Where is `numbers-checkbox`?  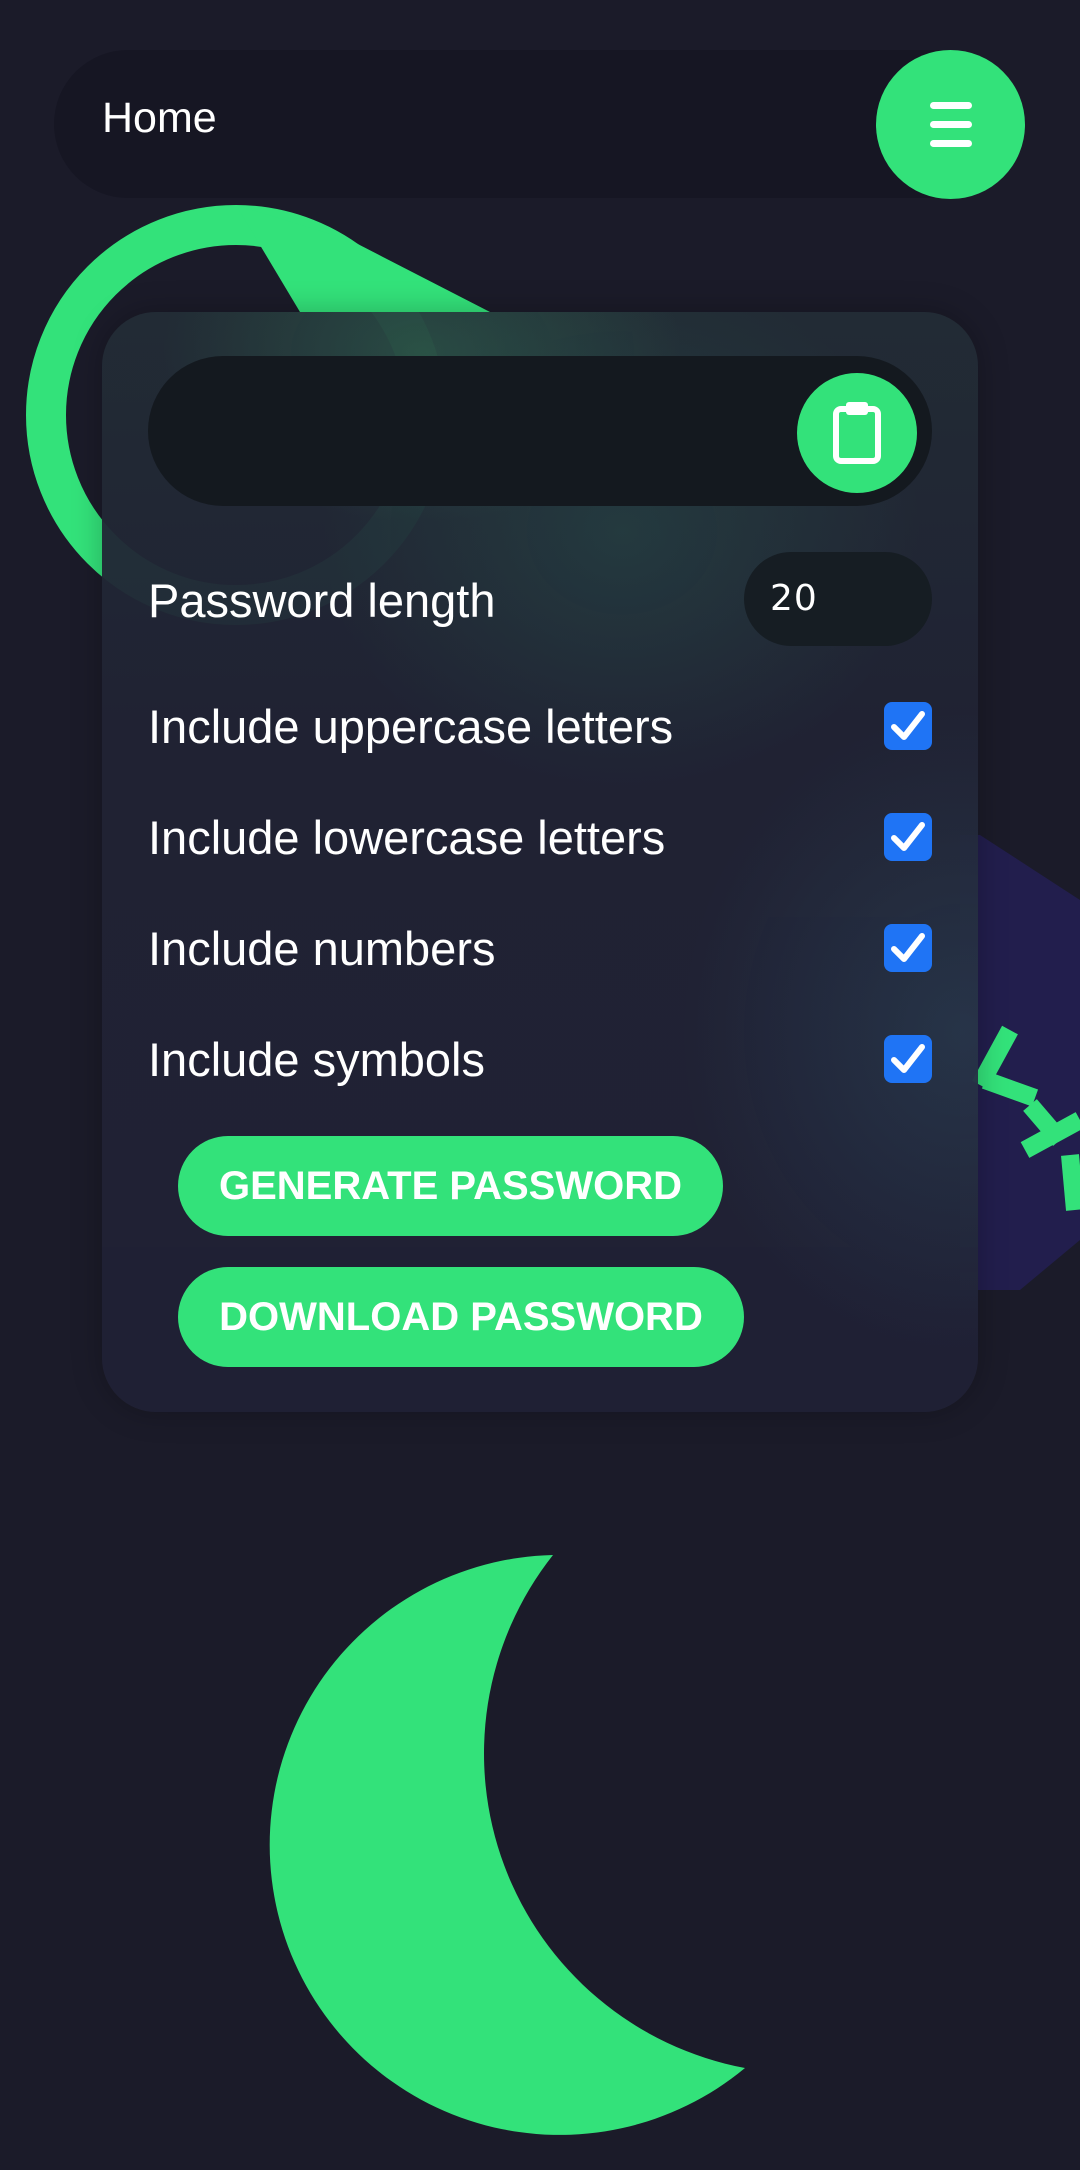 numbers-checkbox is located at coordinates (908, 948).